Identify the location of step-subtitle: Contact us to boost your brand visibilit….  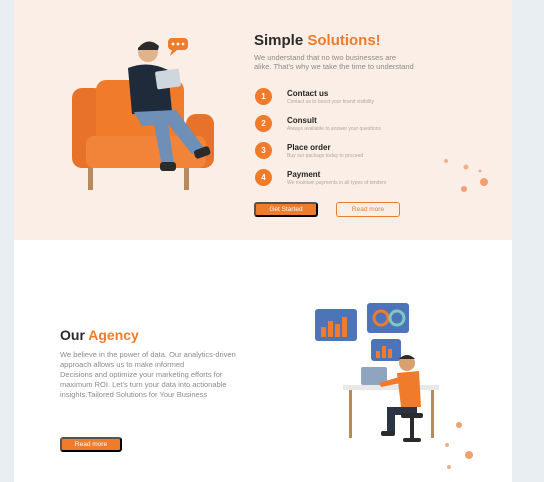
(330, 102).